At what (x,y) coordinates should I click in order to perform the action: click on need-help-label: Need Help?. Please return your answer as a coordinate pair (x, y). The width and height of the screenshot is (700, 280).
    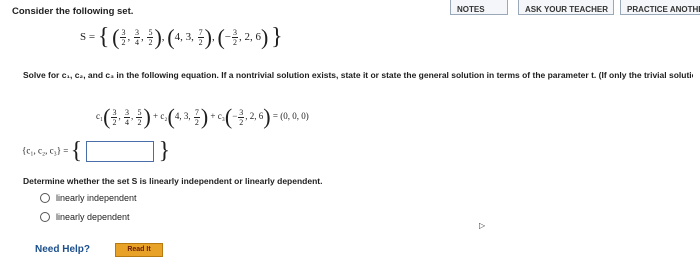
    Looking at the image, I should click on (63, 249).